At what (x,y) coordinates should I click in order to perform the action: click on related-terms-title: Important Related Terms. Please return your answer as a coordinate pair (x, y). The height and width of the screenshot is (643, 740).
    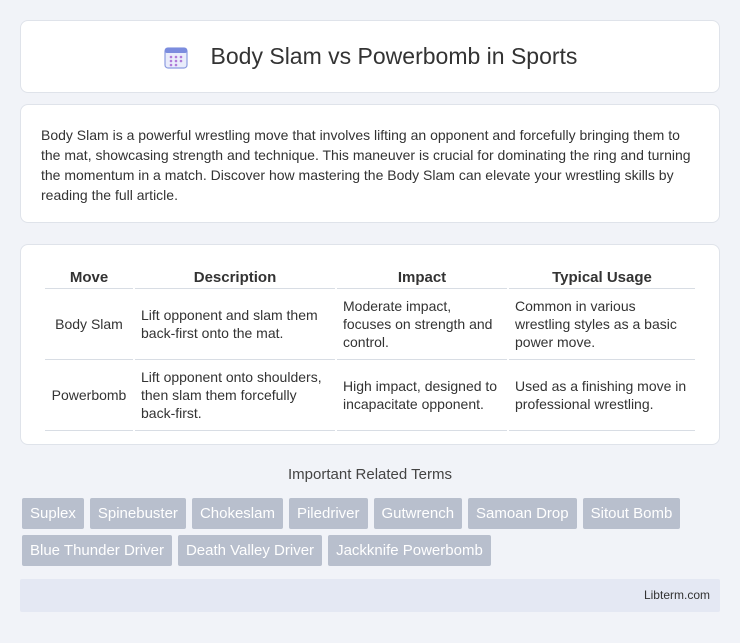
    Looking at the image, I should click on (370, 474).